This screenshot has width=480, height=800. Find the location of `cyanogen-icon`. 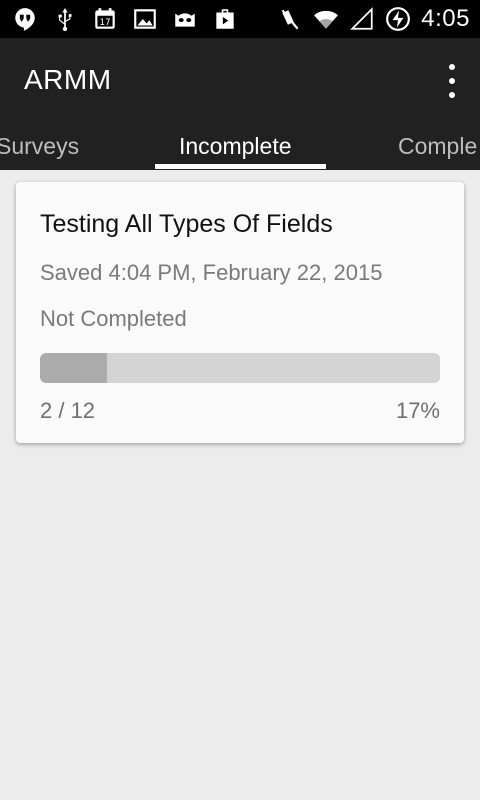

cyanogen-icon is located at coordinates (185, 19).